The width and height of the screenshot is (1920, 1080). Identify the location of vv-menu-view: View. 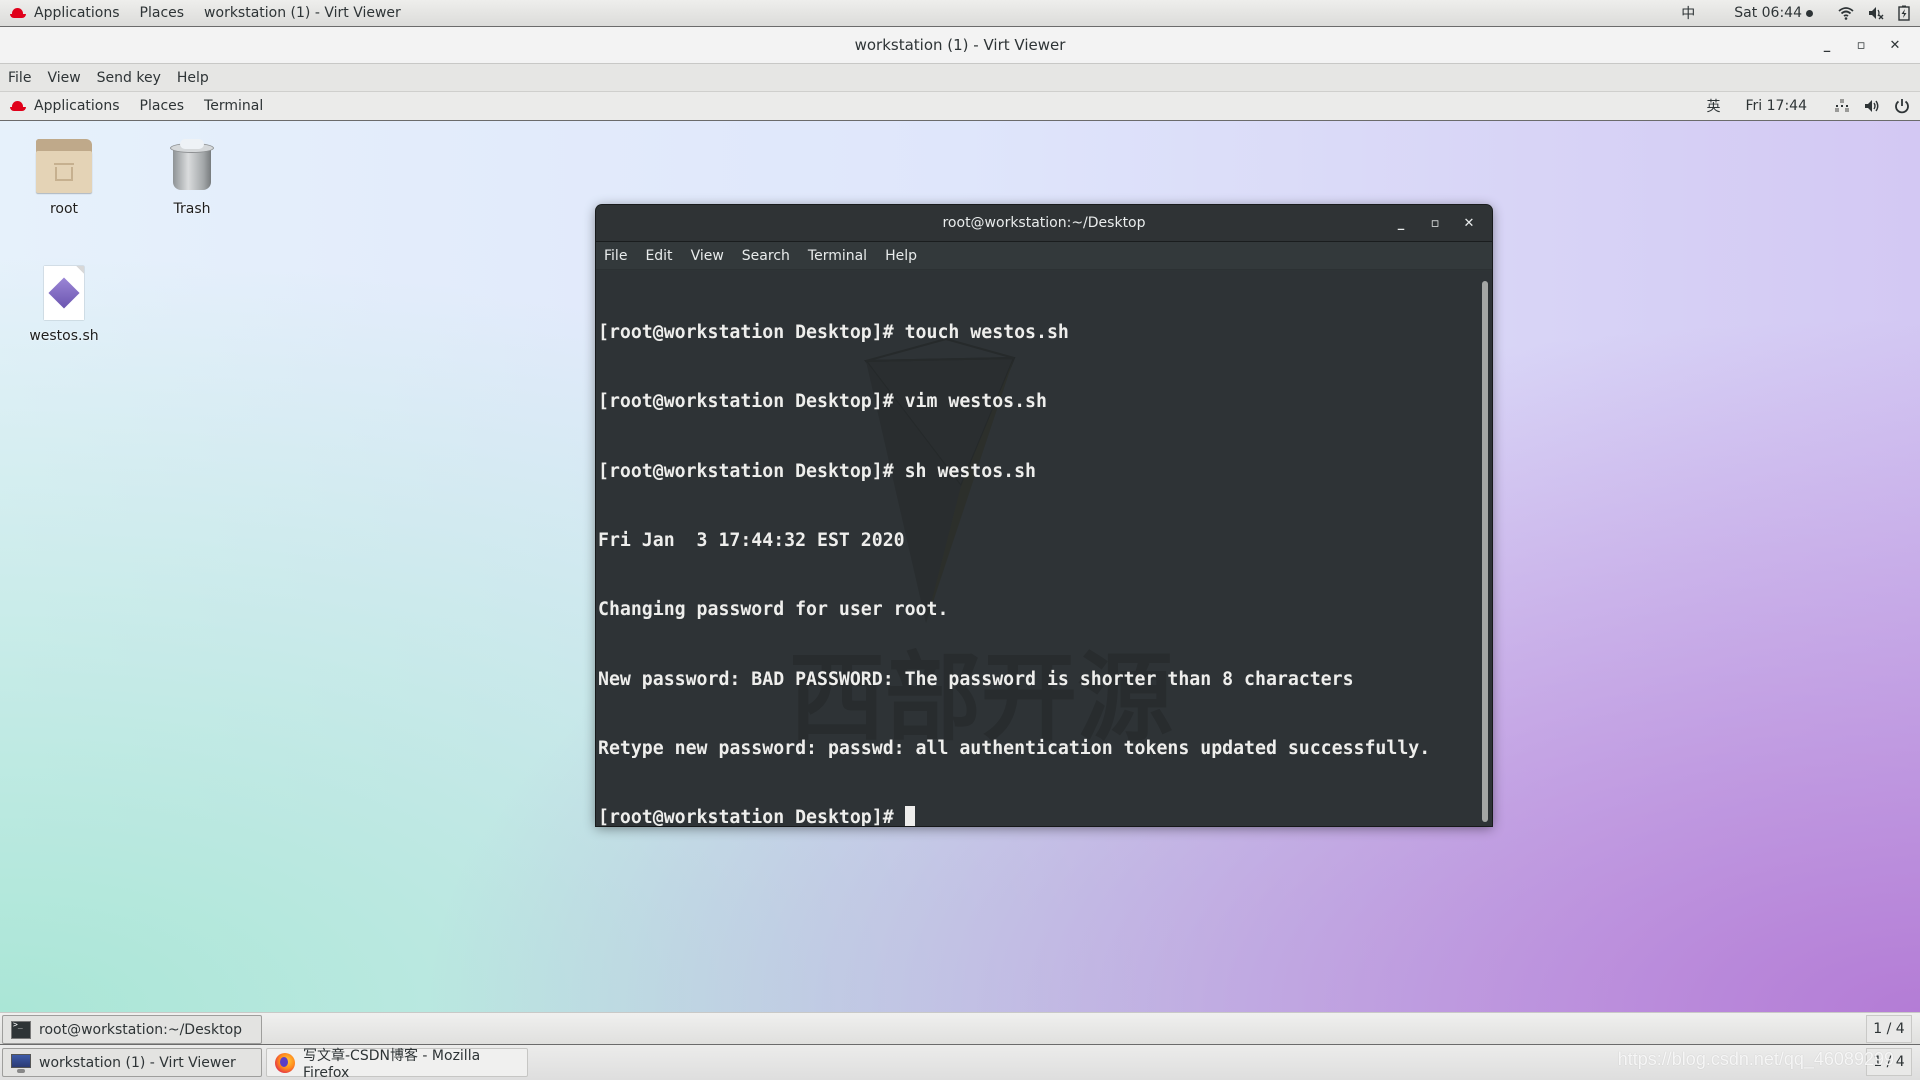
(63, 78).